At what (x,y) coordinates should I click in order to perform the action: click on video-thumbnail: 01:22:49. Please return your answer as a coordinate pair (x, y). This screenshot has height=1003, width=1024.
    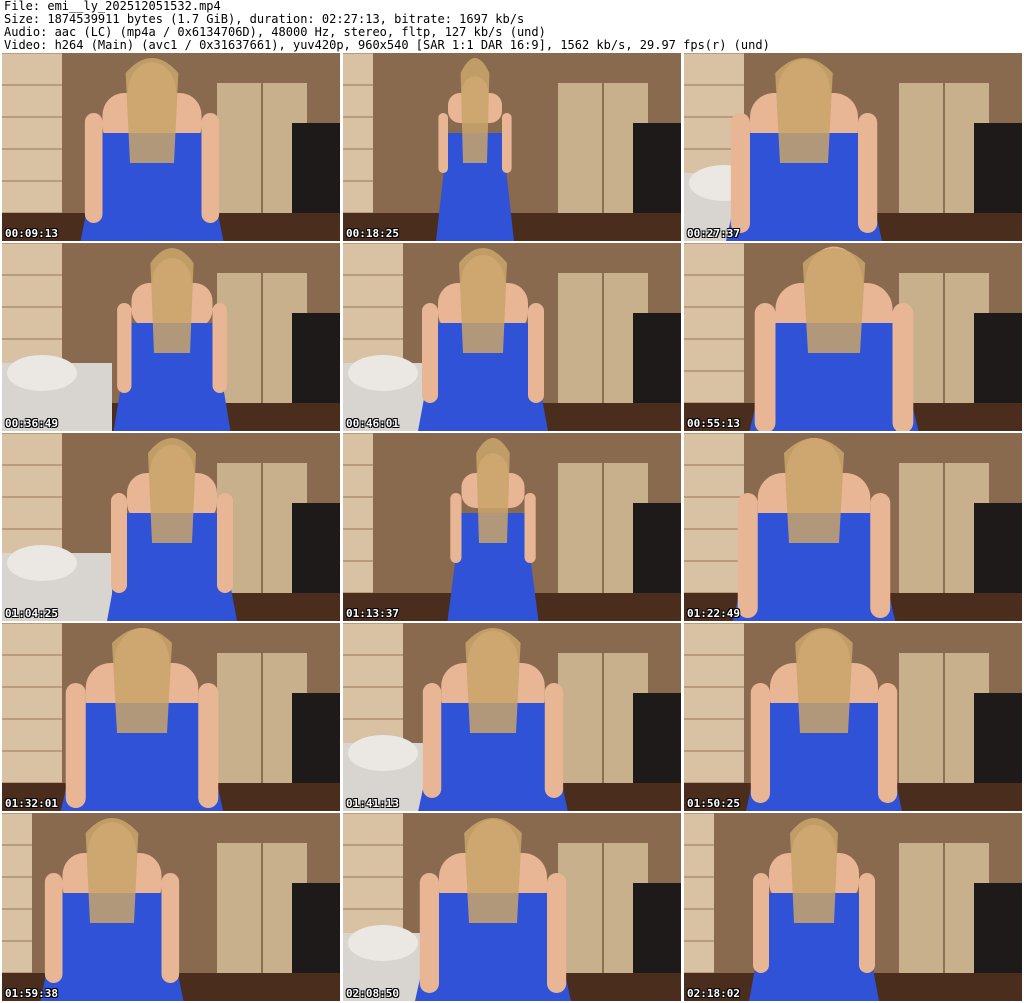
    Looking at the image, I should click on (853, 527).